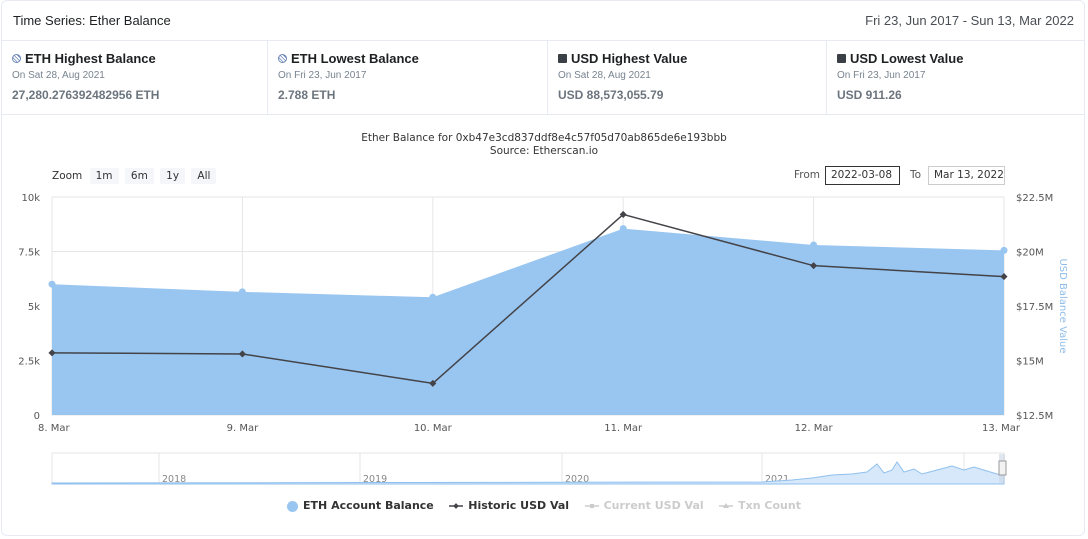  Describe the element at coordinates (862, 175) in the screenshot. I see `from-date-input: 2022-03-08` at that location.